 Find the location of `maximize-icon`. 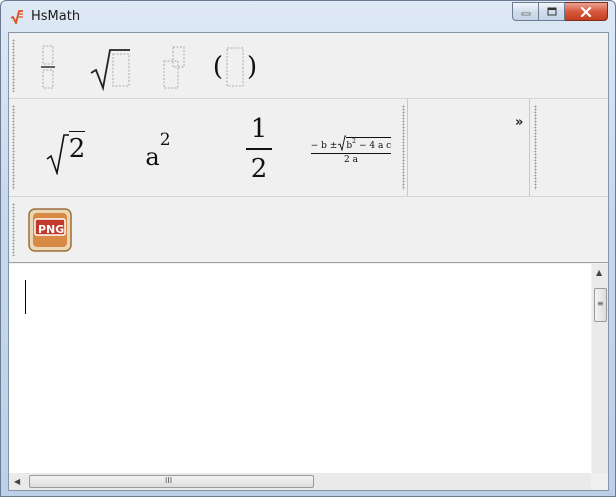

maximize-icon is located at coordinates (551, 11).